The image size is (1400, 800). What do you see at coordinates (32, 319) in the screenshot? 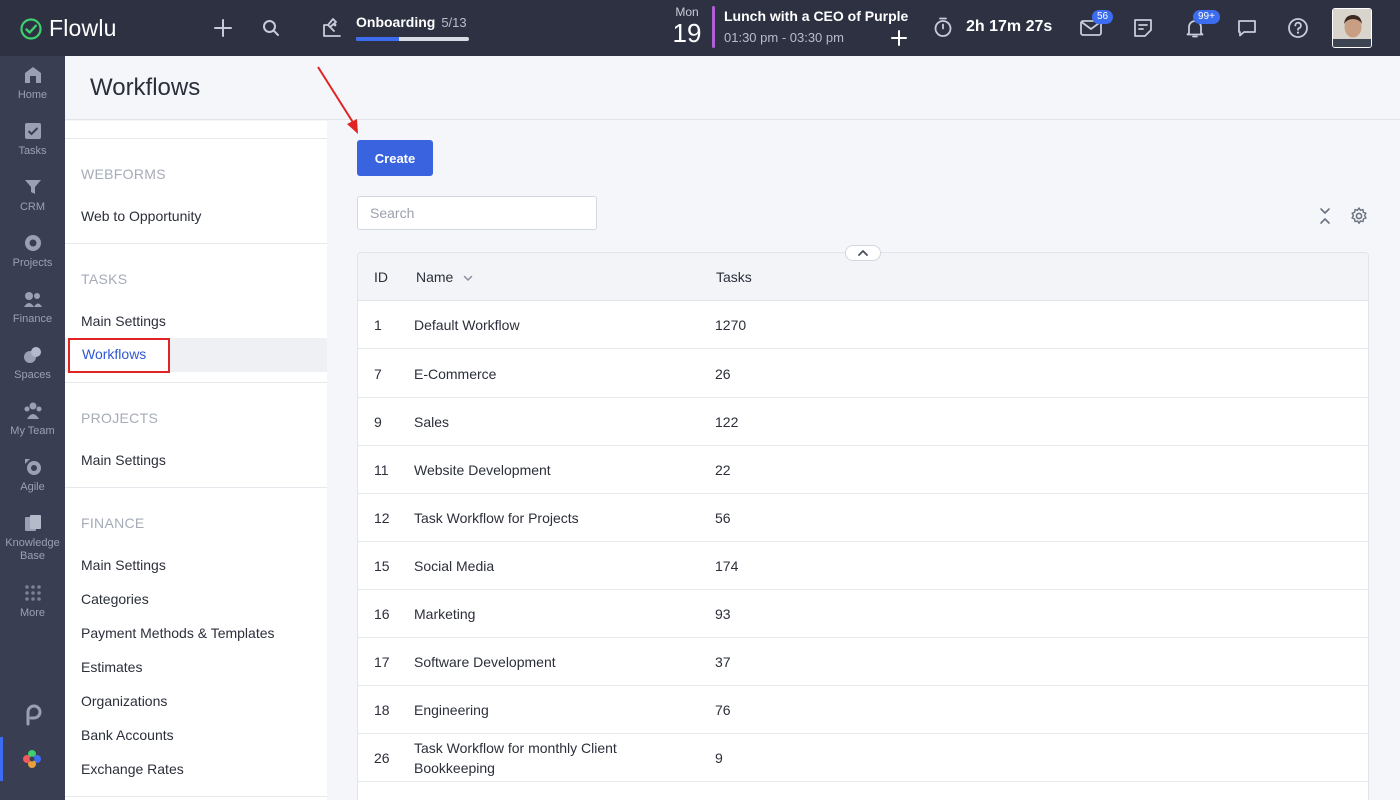
I see `nav-label: Finance` at bounding box center [32, 319].